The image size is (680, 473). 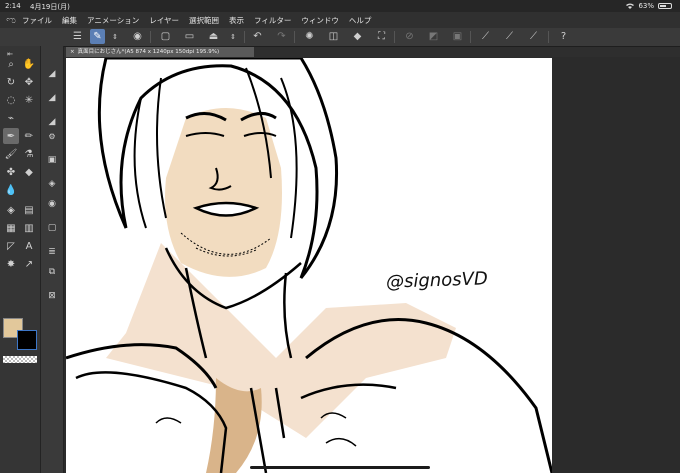 What do you see at coordinates (29, 210) in the screenshot?
I see `gradient-icon: ▤` at bounding box center [29, 210].